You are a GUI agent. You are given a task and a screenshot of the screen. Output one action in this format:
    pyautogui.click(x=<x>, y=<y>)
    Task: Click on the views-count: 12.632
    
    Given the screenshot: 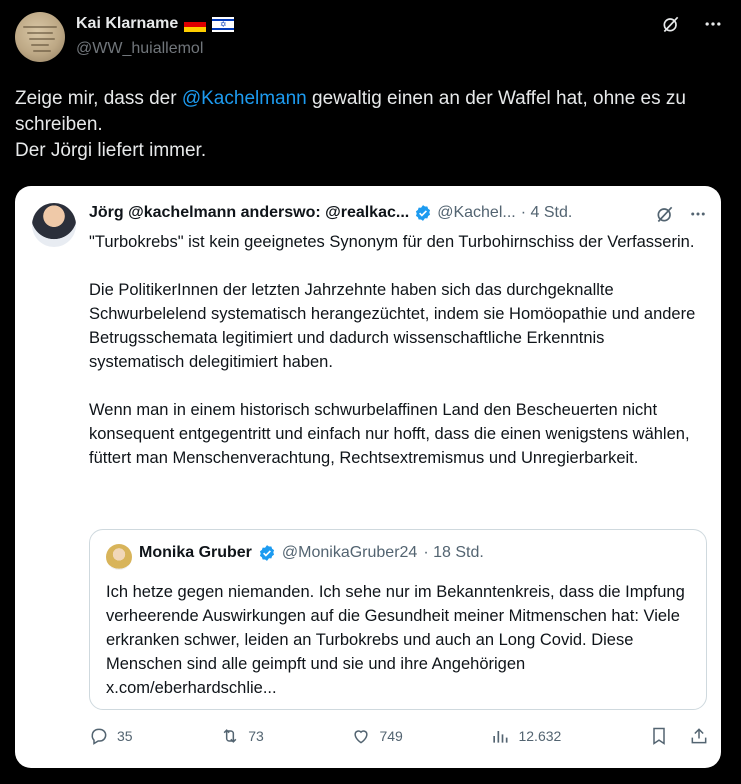 What is the action you would take?
    pyautogui.click(x=540, y=736)
    